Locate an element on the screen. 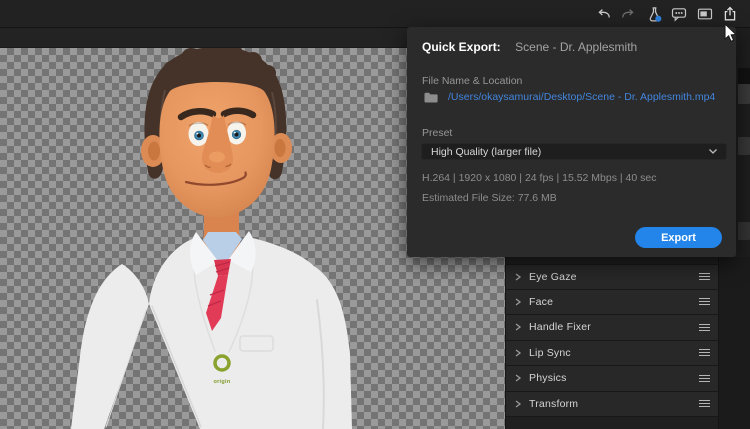 The image size is (750, 429). panel-gutter is located at coordinates (734, 343).